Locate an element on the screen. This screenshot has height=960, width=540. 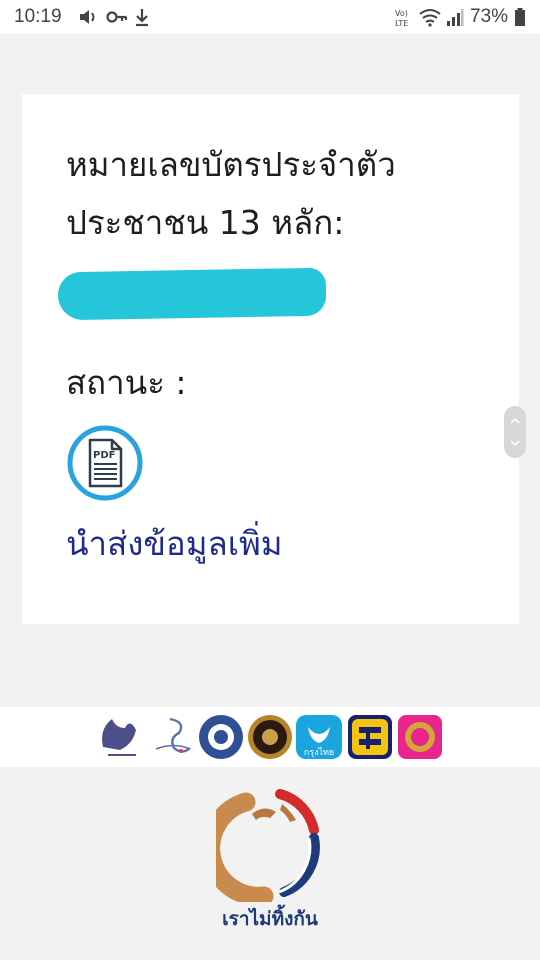
partner-logo-strip: กรุงไทย is located at coordinates (270, 737).